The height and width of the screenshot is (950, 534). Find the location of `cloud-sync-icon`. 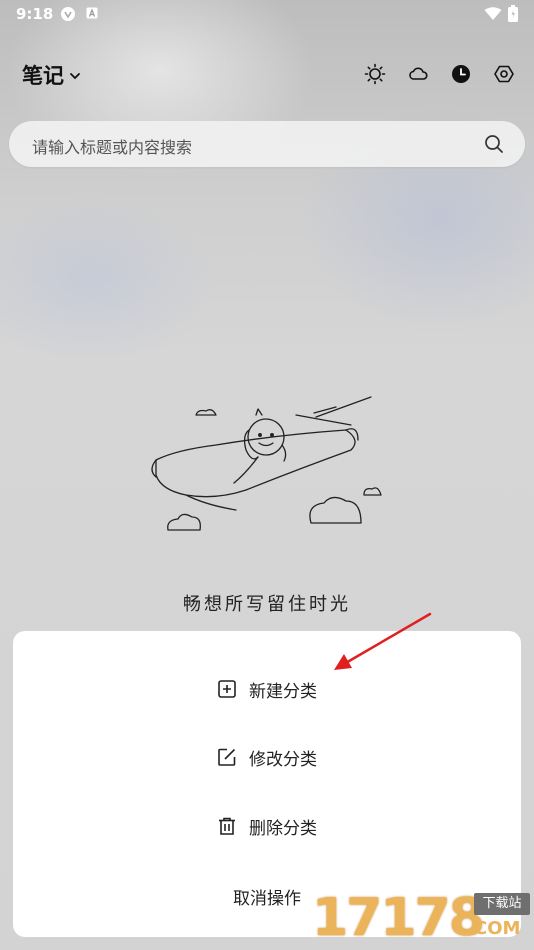

cloud-sync-icon is located at coordinates (418, 74).